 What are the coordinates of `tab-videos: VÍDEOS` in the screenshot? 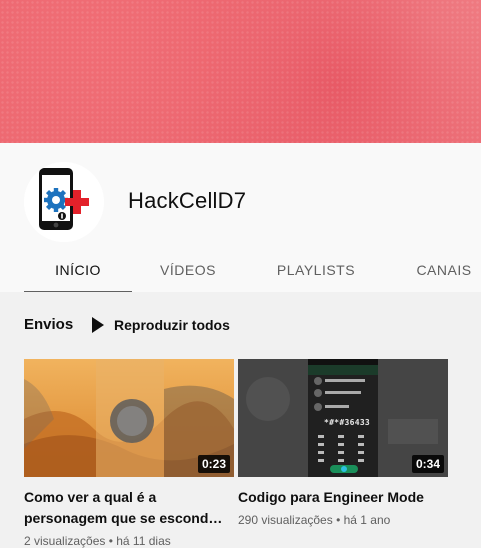 It's located at (188, 270).